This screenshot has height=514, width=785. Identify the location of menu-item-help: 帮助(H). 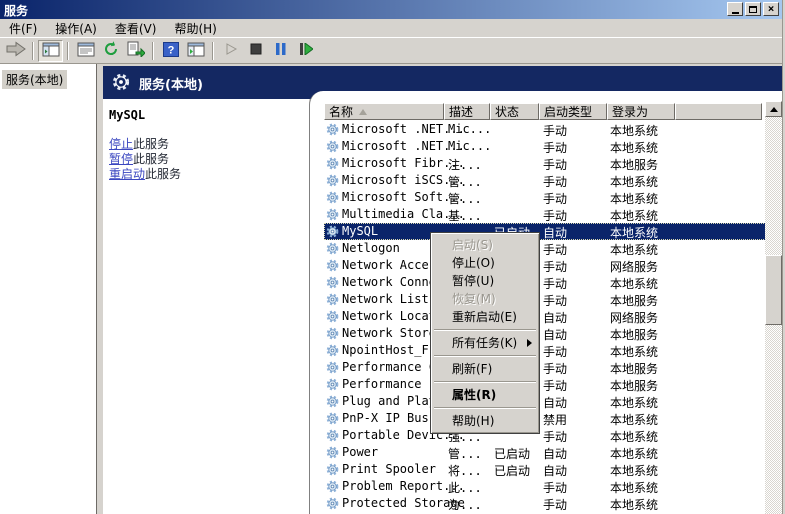
(195, 28).